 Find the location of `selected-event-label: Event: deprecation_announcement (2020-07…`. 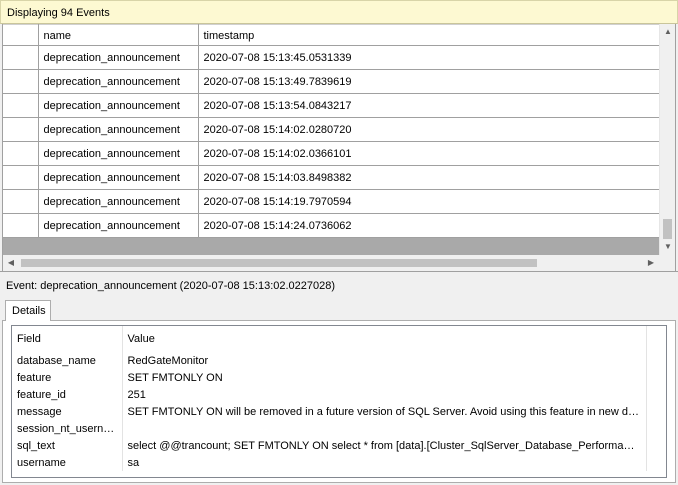

selected-event-label: Event: deprecation_announcement (2020-07… is located at coordinates (171, 286).